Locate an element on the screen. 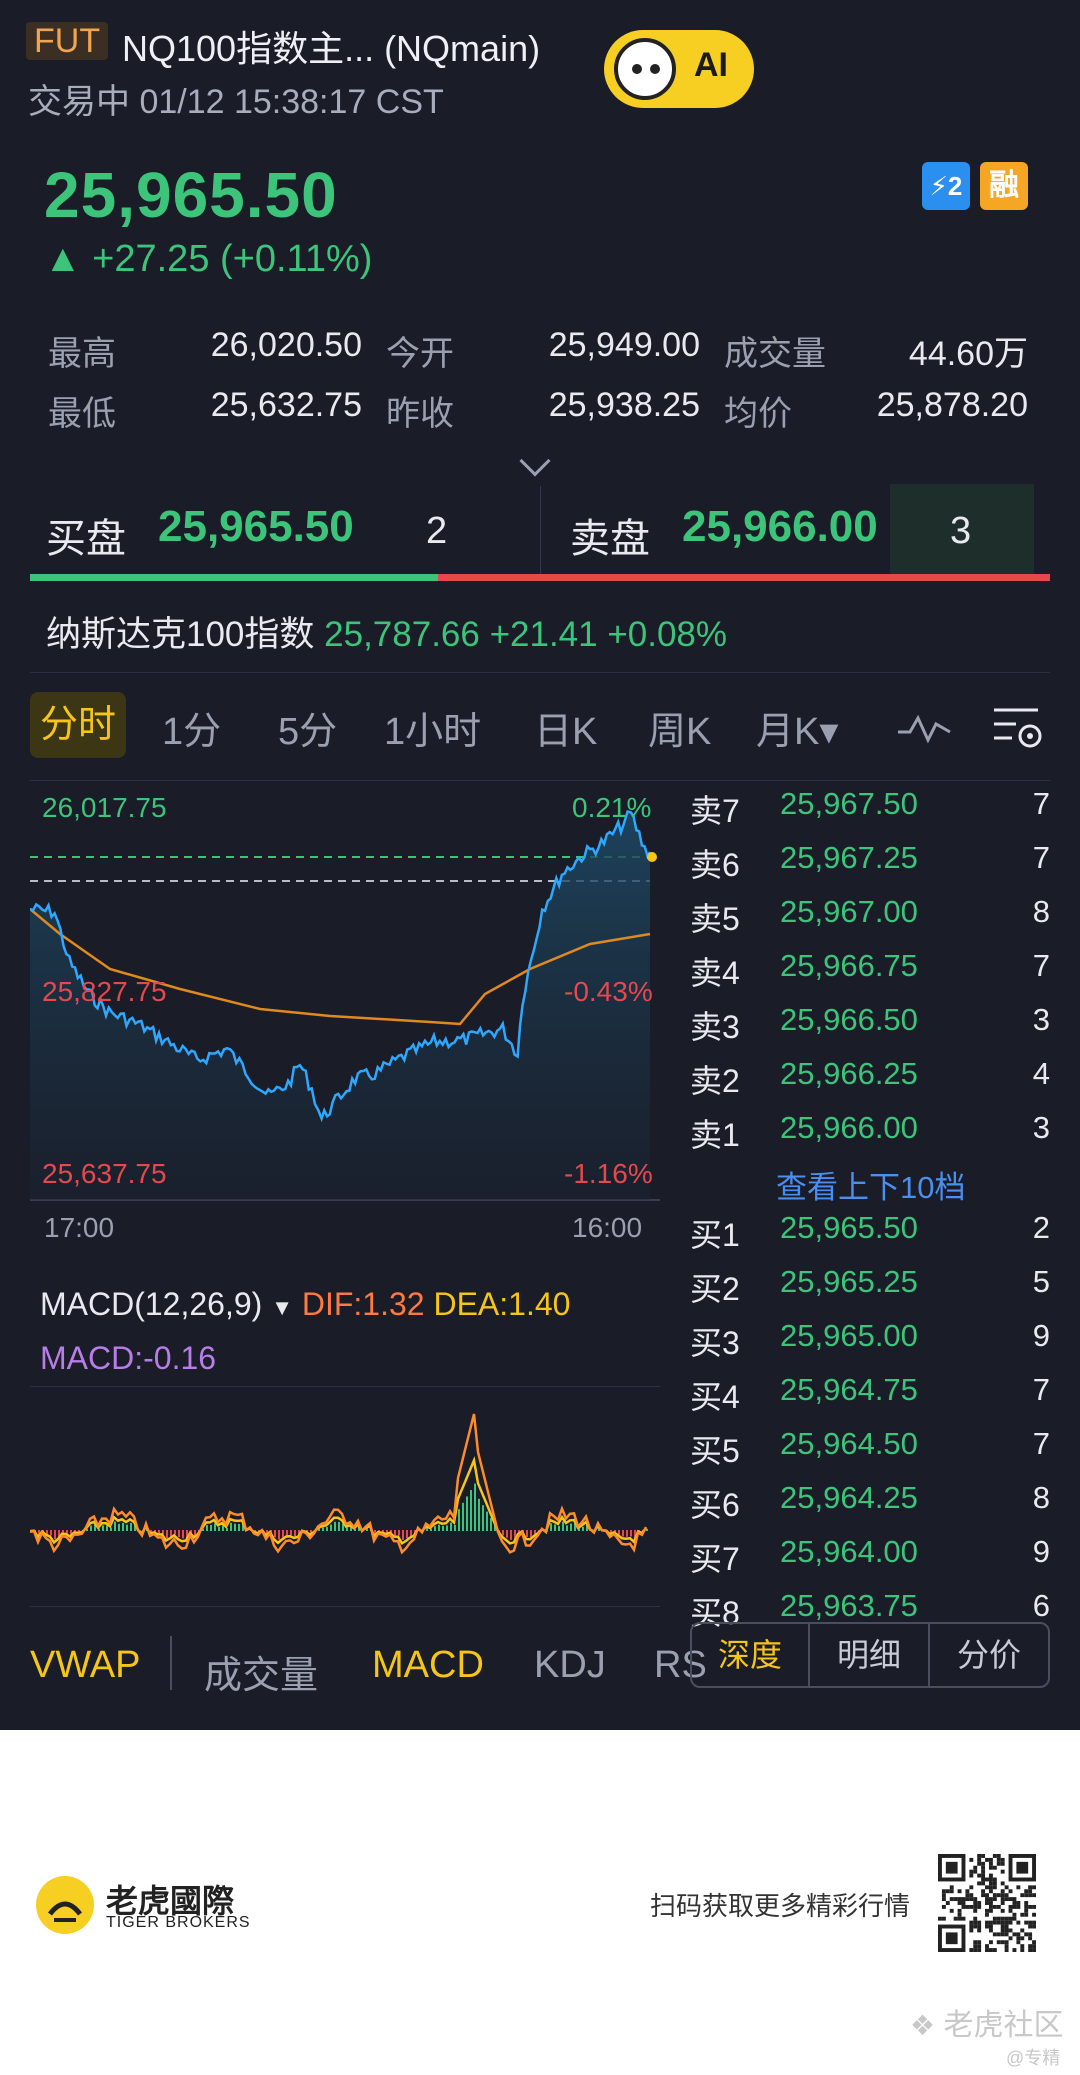  bid-strength-bar is located at coordinates (234, 577).